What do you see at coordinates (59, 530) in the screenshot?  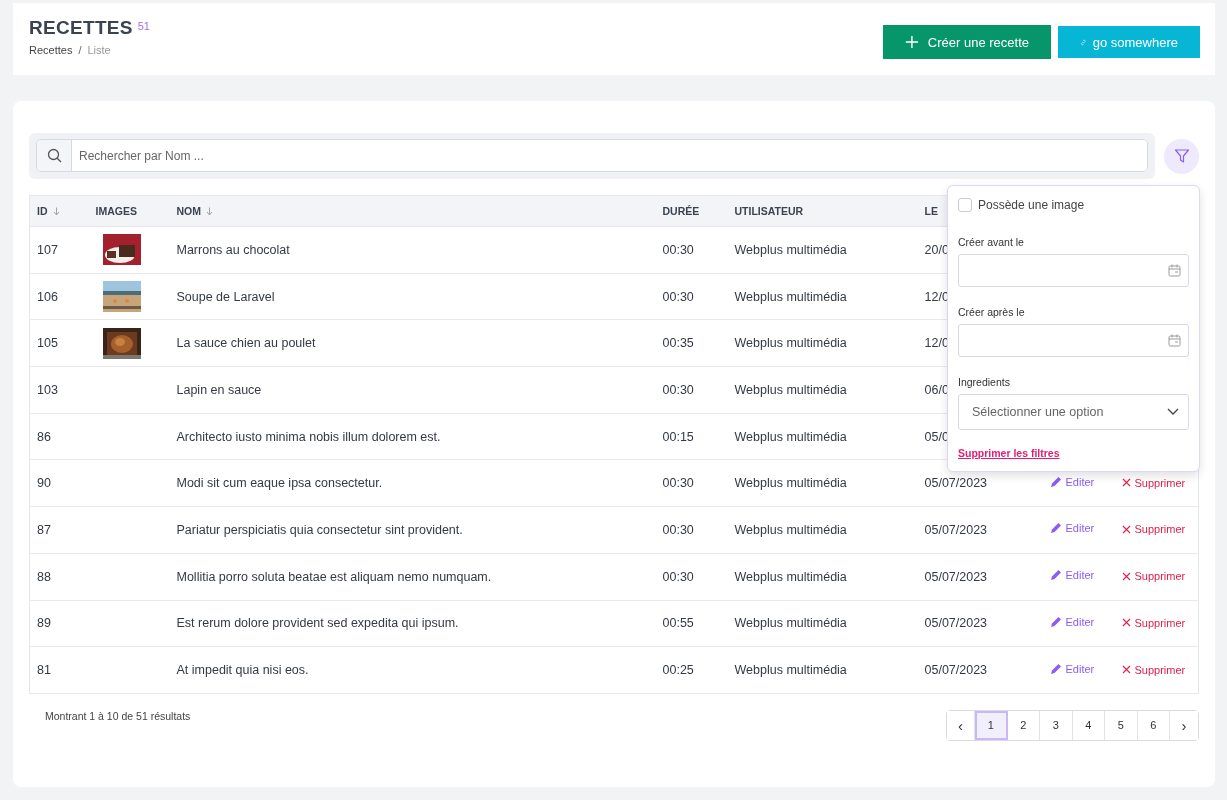 I see `table-cell: 87` at bounding box center [59, 530].